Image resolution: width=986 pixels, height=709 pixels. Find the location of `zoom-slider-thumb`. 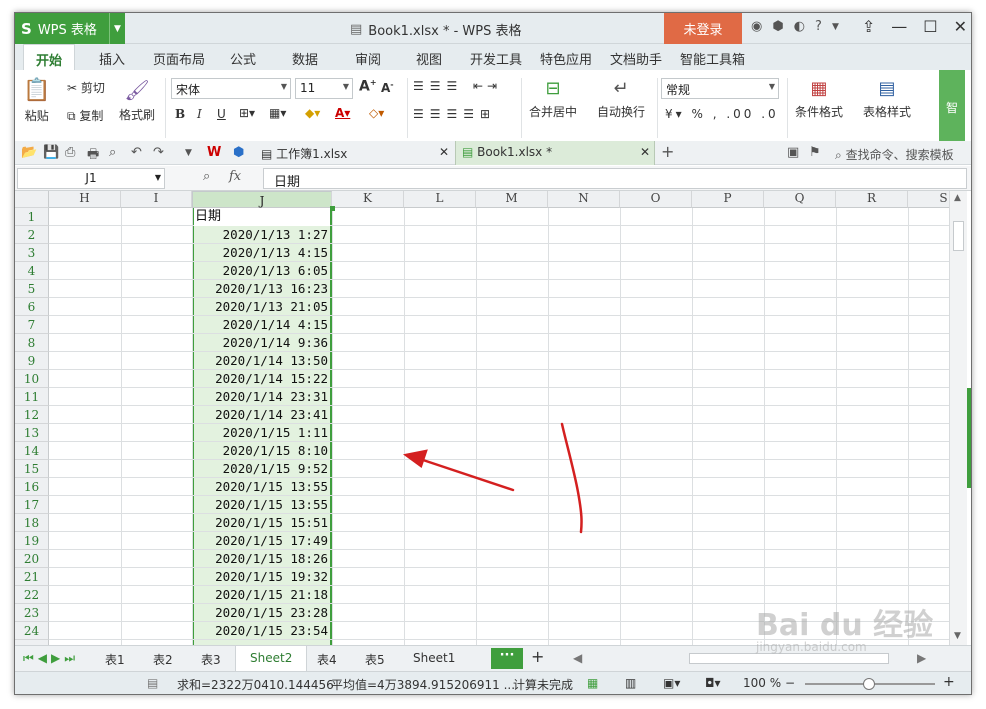

zoom-slider-thumb is located at coordinates (869, 684).